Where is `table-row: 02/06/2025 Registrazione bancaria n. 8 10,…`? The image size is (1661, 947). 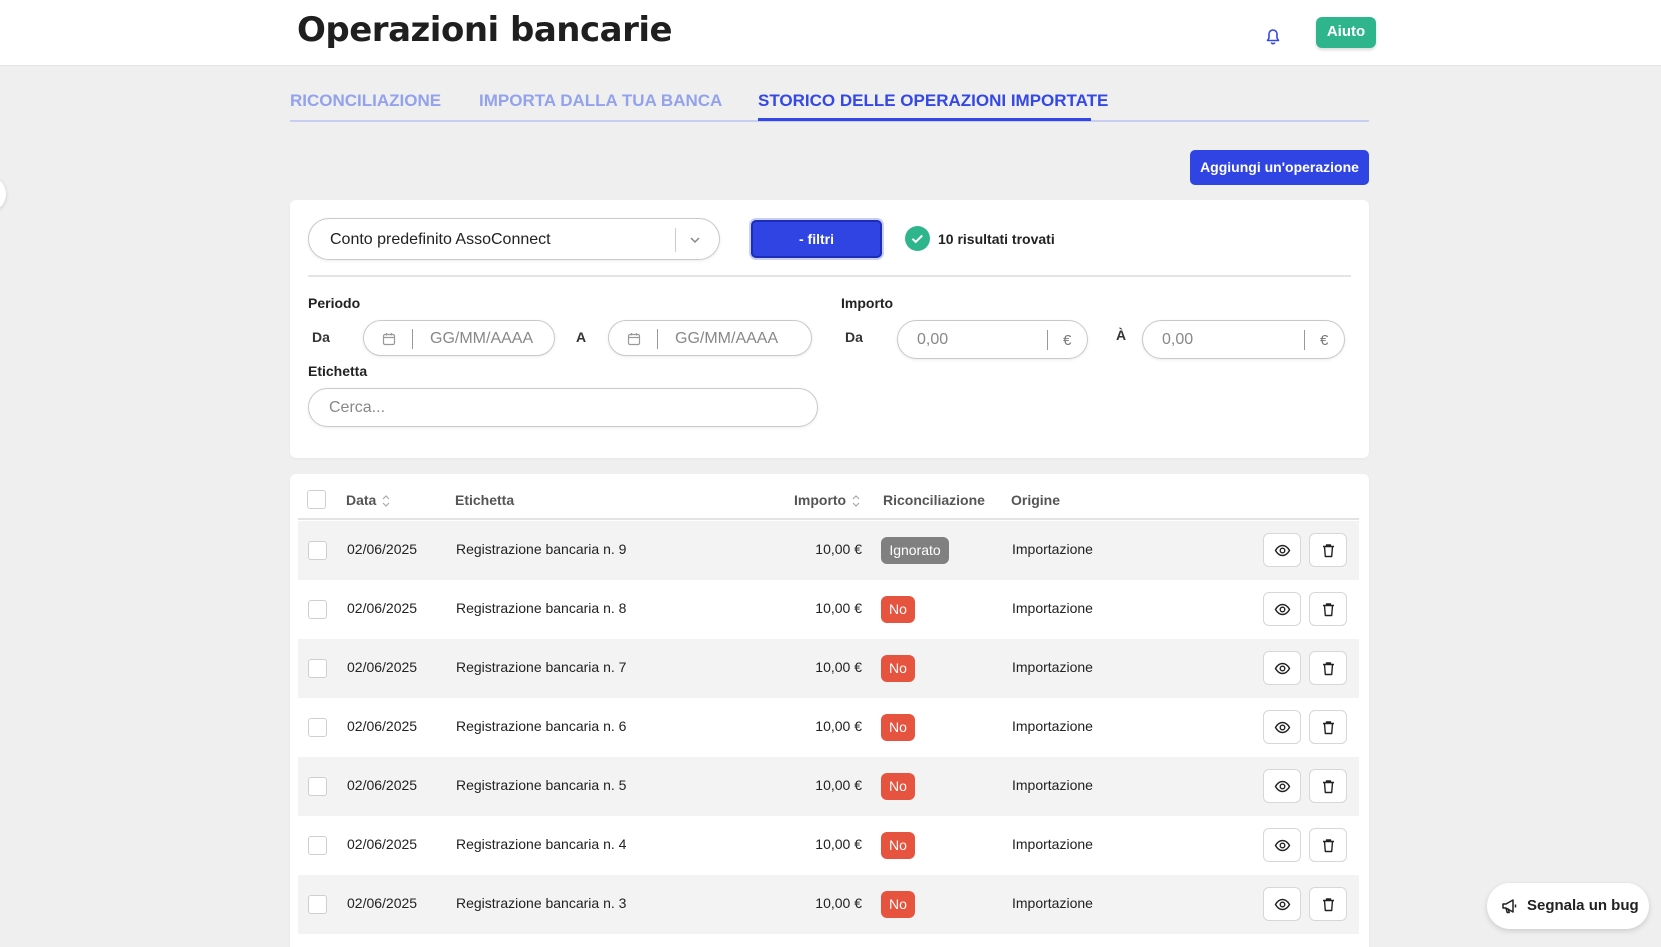 table-row: 02/06/2025 Registrazione bancaria n. 8 10,… is located at coordinates (828, 609).